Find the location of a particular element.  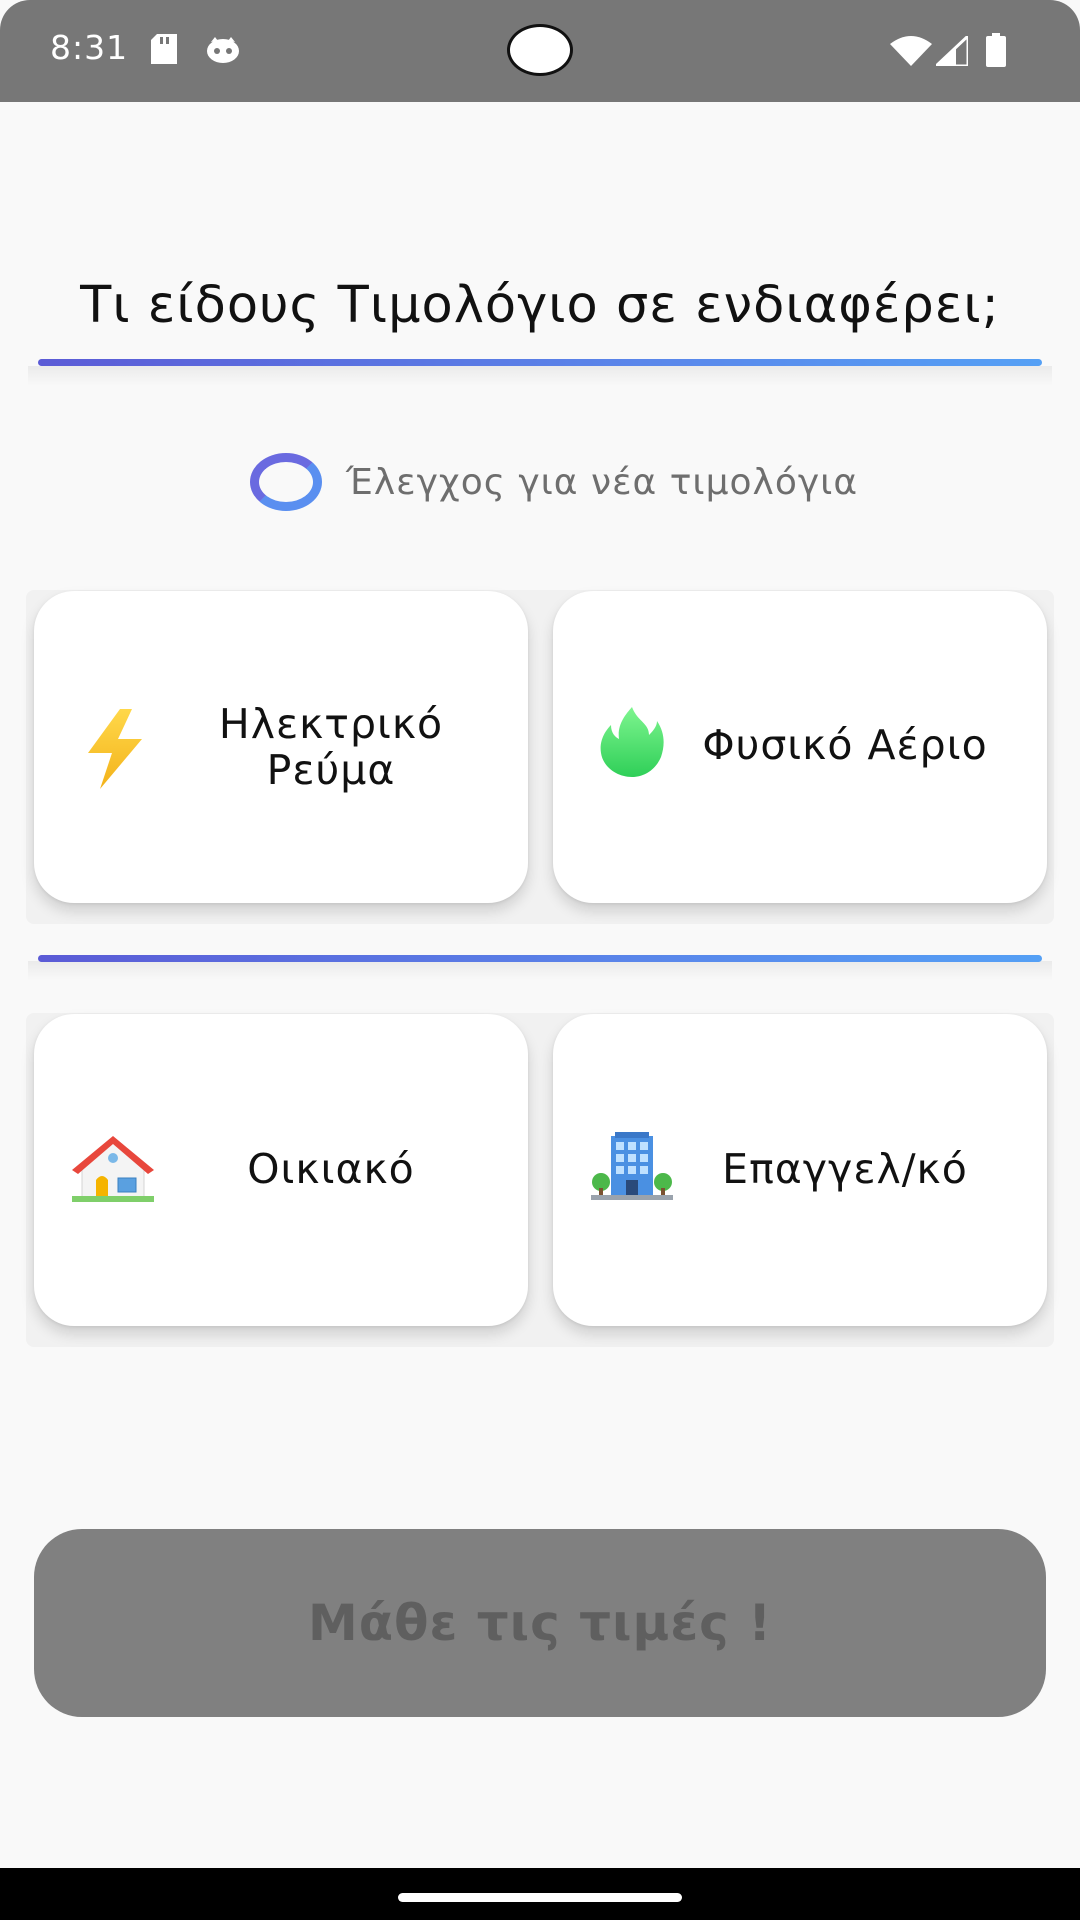

battery-icon is located at coordinates (996, 52).